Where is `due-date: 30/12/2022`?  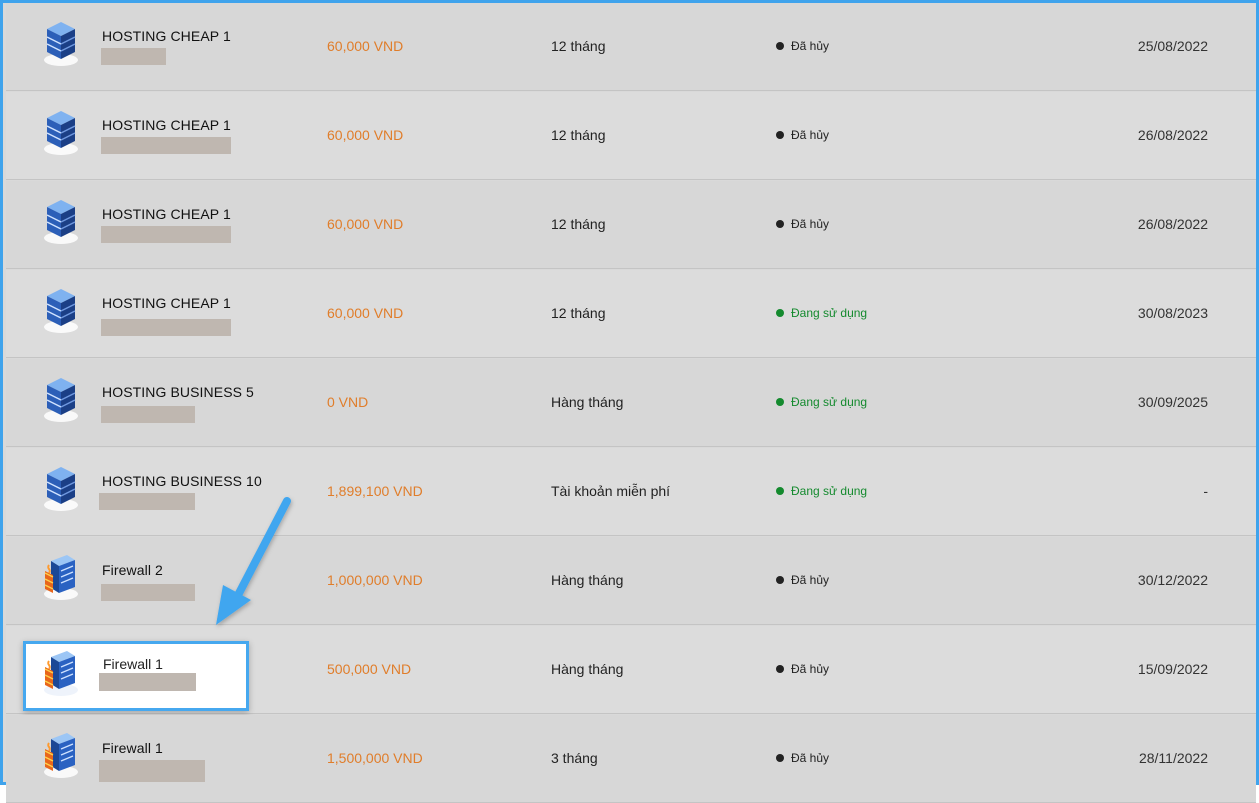
due-date: 30/12/2022 is located at coordinates (1172, 580).